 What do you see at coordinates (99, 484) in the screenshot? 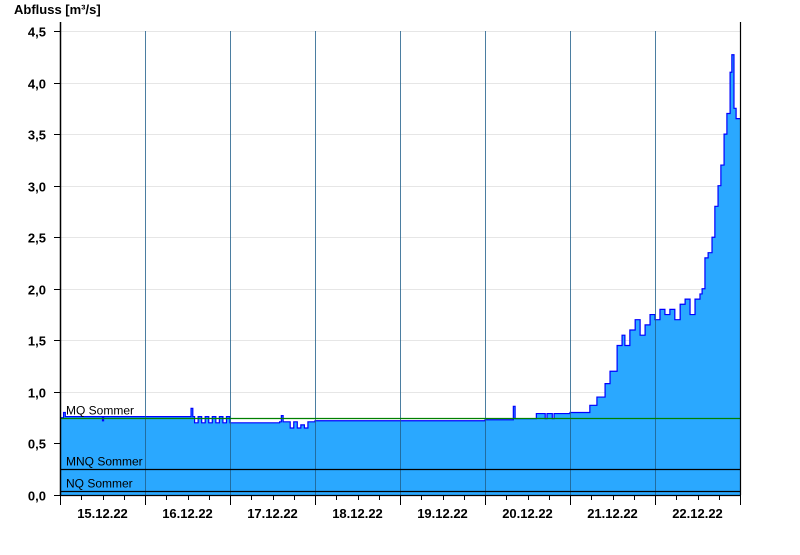
I see `reference-label: NQ Sommer` at bounding box center [99, 484].